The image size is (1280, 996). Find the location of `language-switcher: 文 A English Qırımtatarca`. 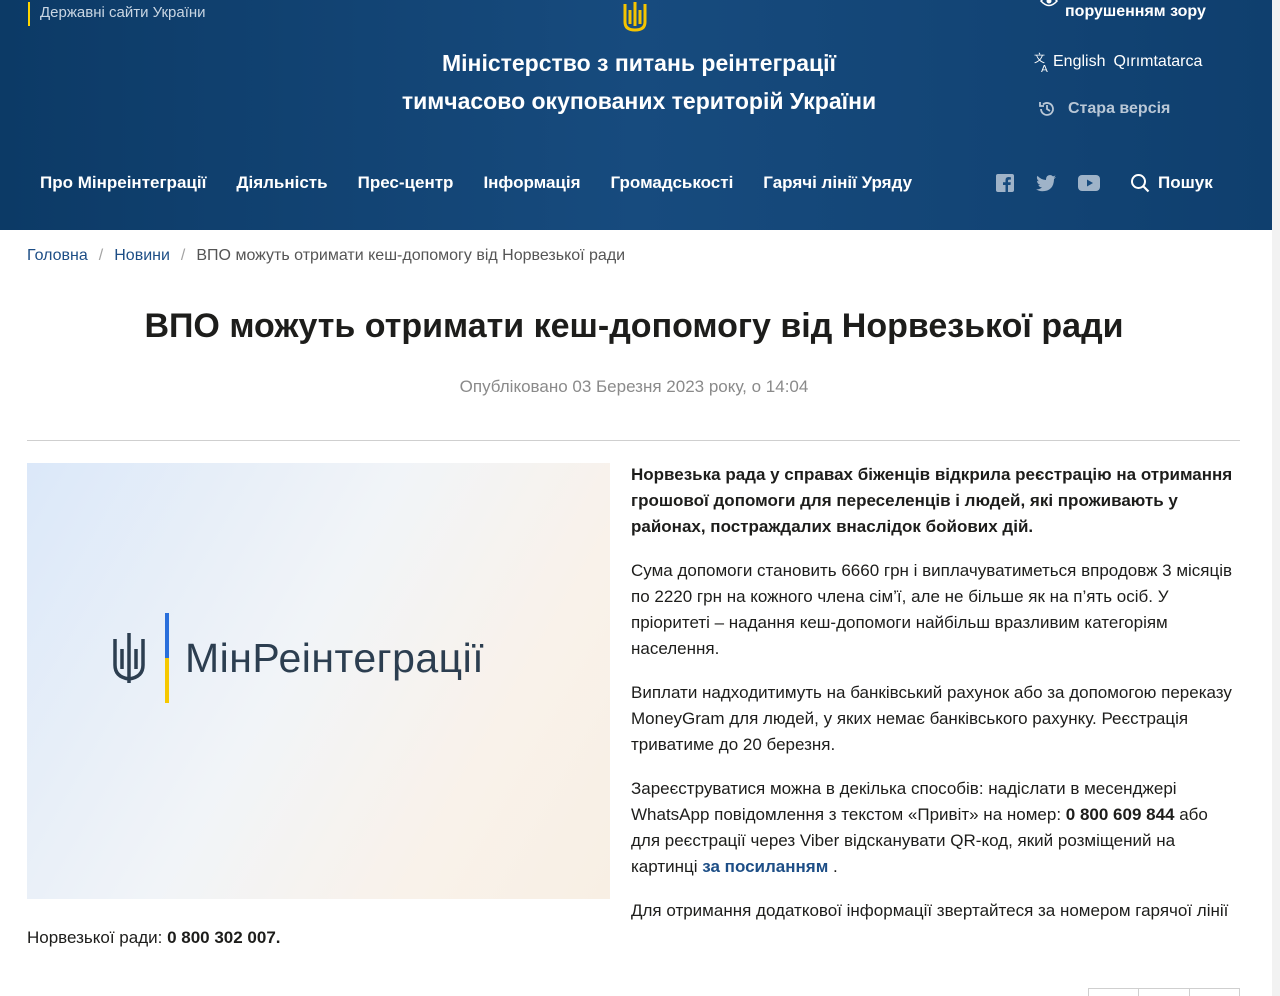

language-switcher: 文 A English Qırımtatarca is located at coordinates (1122, 62).